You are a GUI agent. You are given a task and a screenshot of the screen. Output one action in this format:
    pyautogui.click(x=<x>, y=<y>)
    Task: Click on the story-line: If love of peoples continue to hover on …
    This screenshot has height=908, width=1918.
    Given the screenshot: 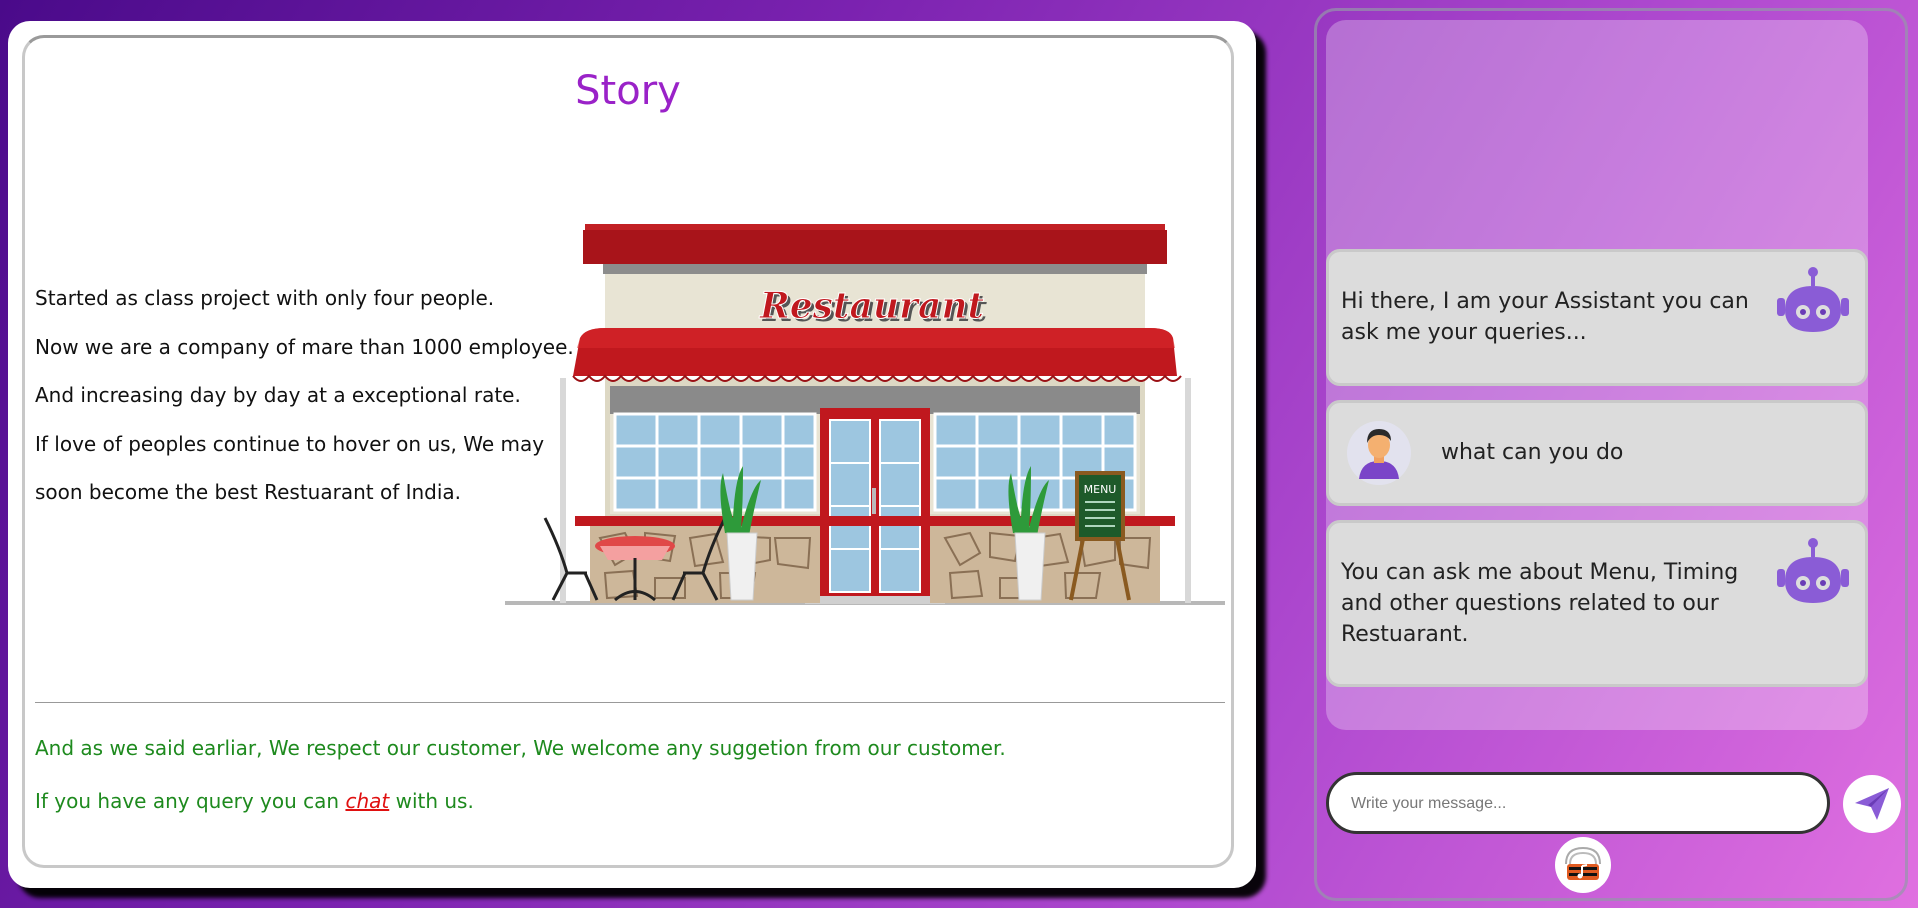 What is the action you would take?
    pyautogui.click(x=290, y=443)
    